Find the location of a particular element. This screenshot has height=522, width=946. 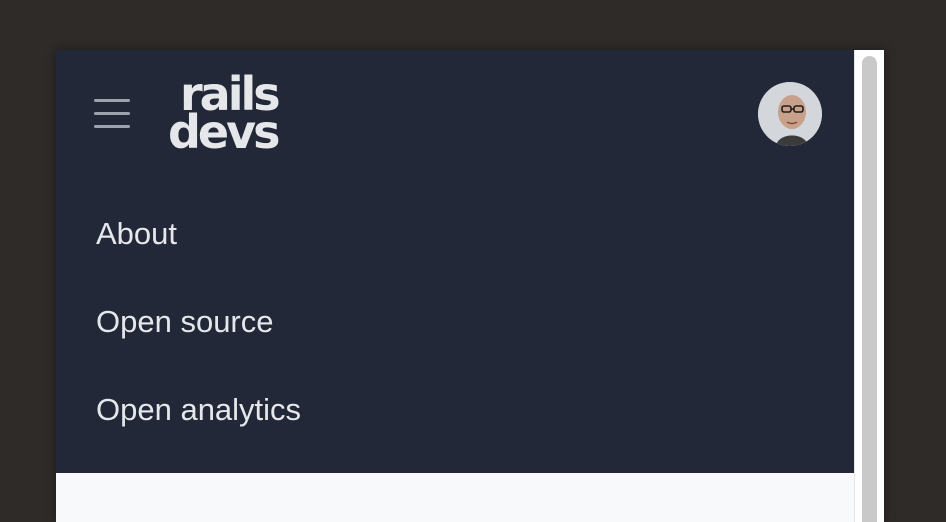

user-avatar is located at coordinates (790, 114).